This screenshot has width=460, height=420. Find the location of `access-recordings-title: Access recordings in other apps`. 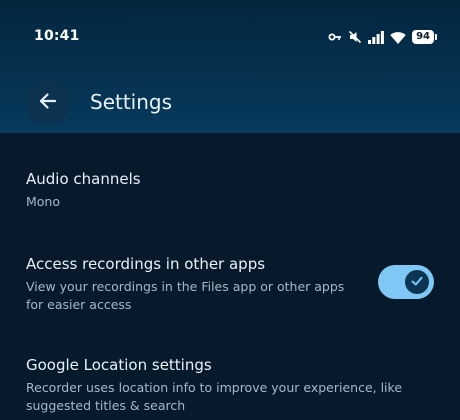

access-recordings-title: Access recordings in other apps is located at coordinates (146, 264).